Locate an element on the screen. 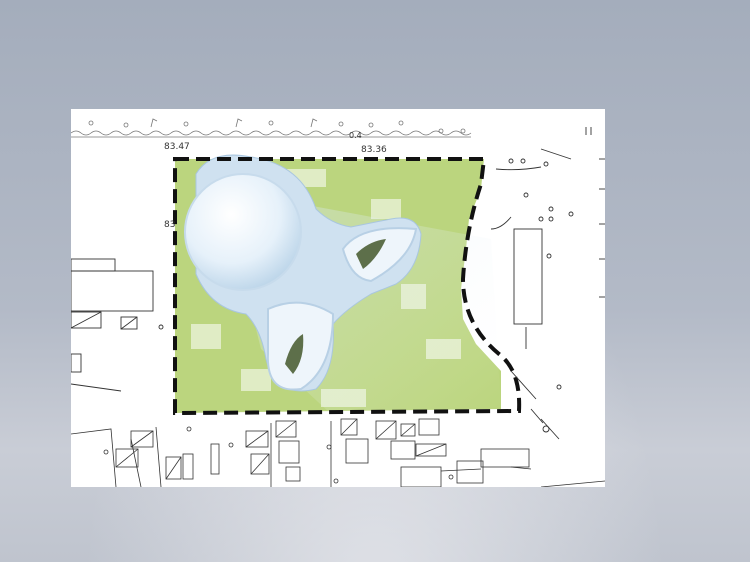  elevation-label-1: 83.47 is located at coordinates (177, 147).